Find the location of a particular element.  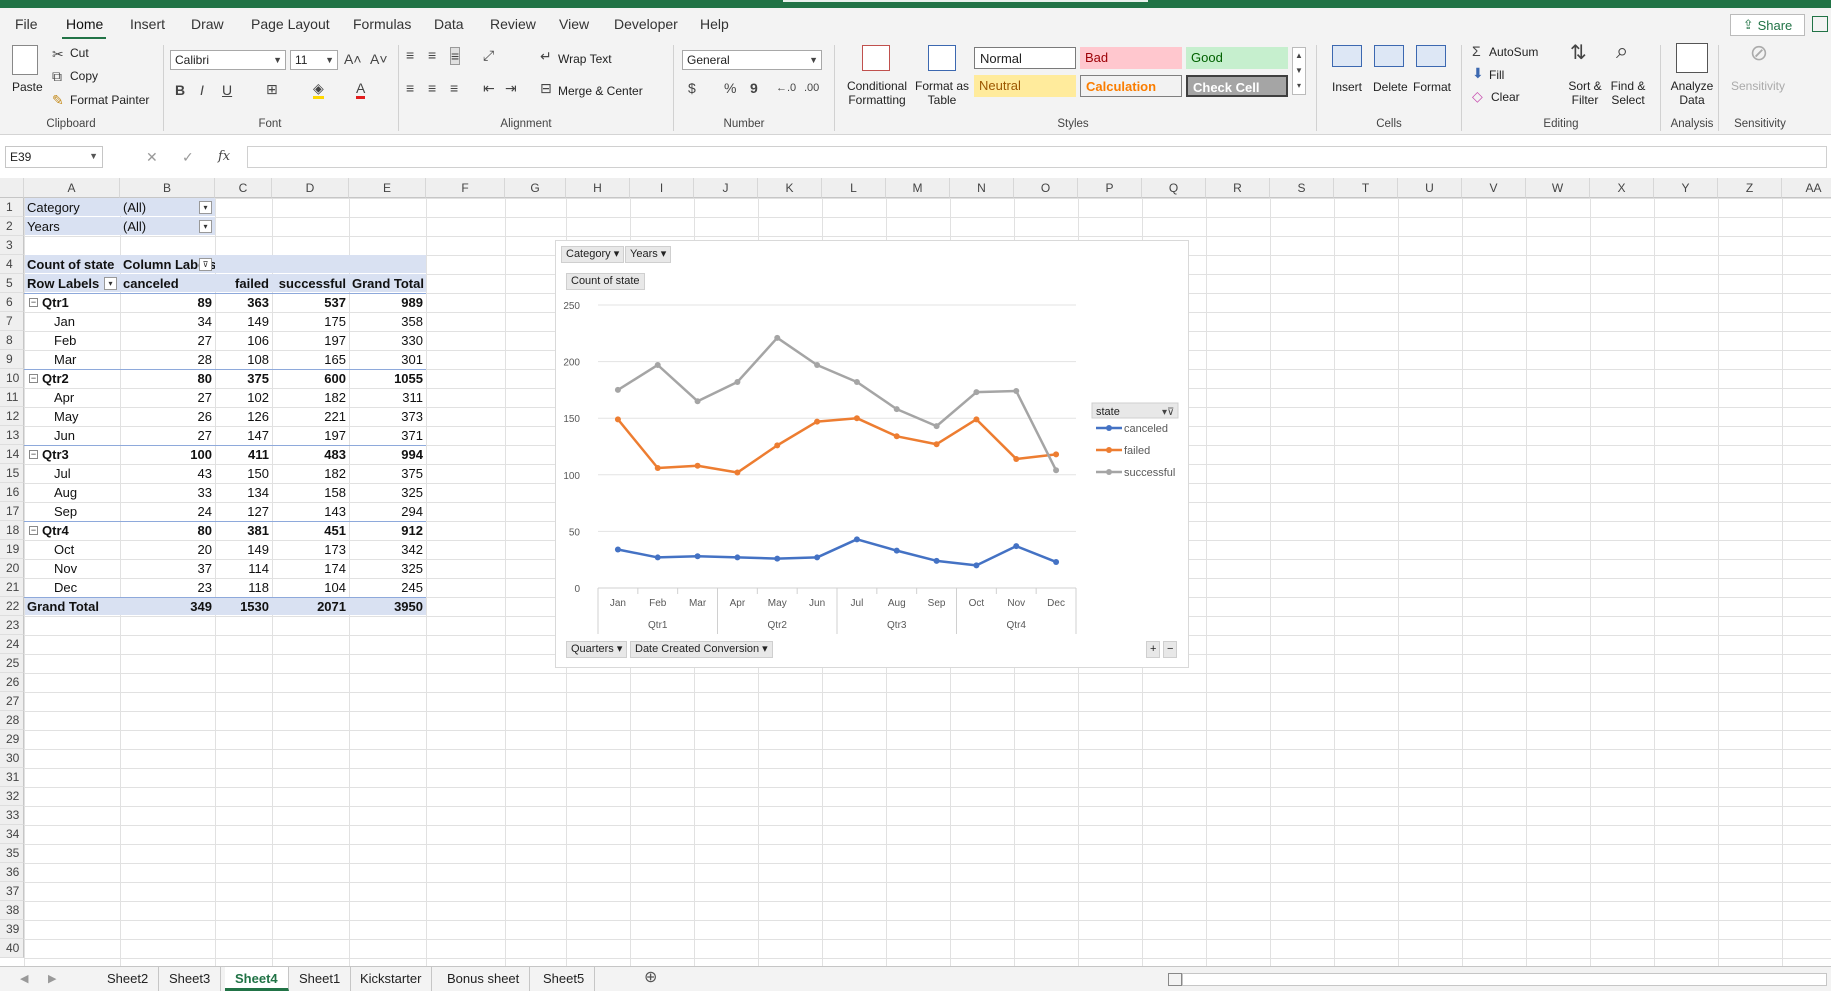

tab-draw: Draw is located at coordinates (207, 24).